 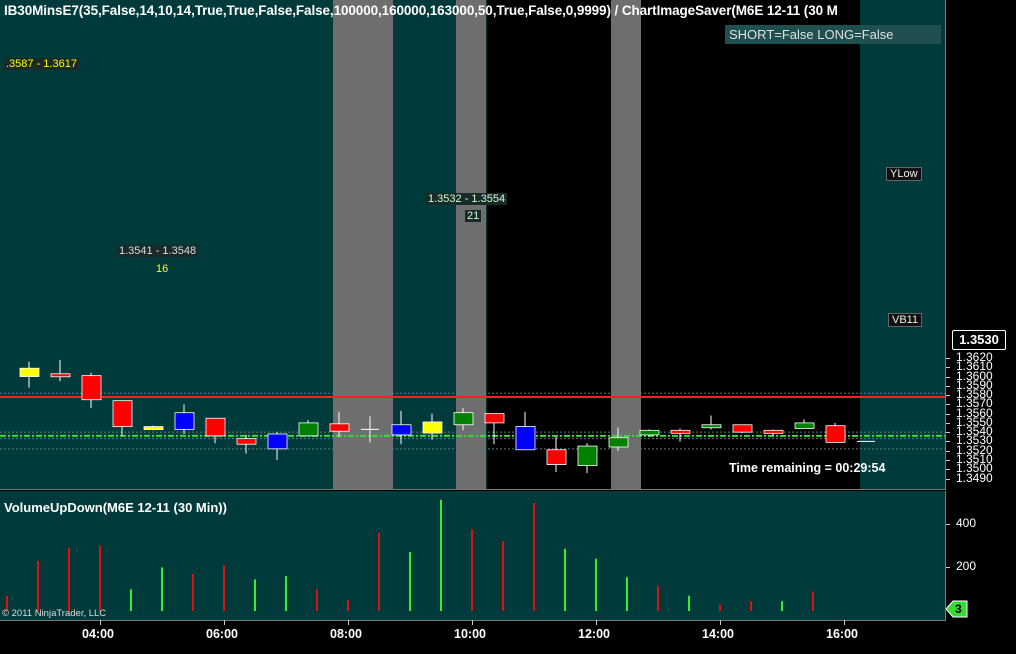 What do you see at coordinates (41, 64) in the screenshot?
I see `range-label-1: .3587 - 1.3617` at bounding box center [41, 64].